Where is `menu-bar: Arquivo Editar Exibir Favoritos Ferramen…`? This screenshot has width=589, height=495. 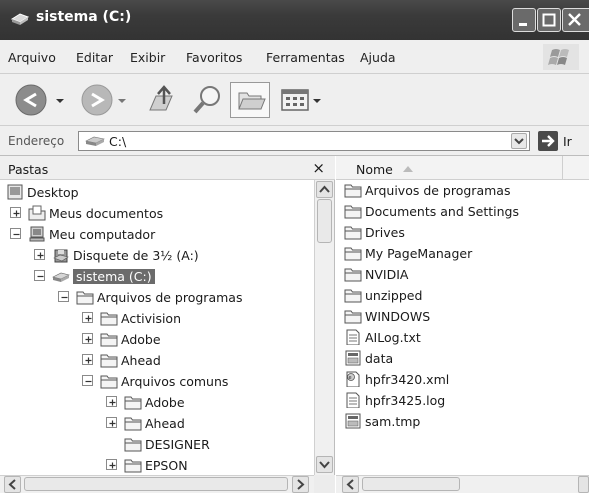 menu-bar: Arquivo Editar Exibir Favoritos Ferramen… is located at coordinates (294, 57).